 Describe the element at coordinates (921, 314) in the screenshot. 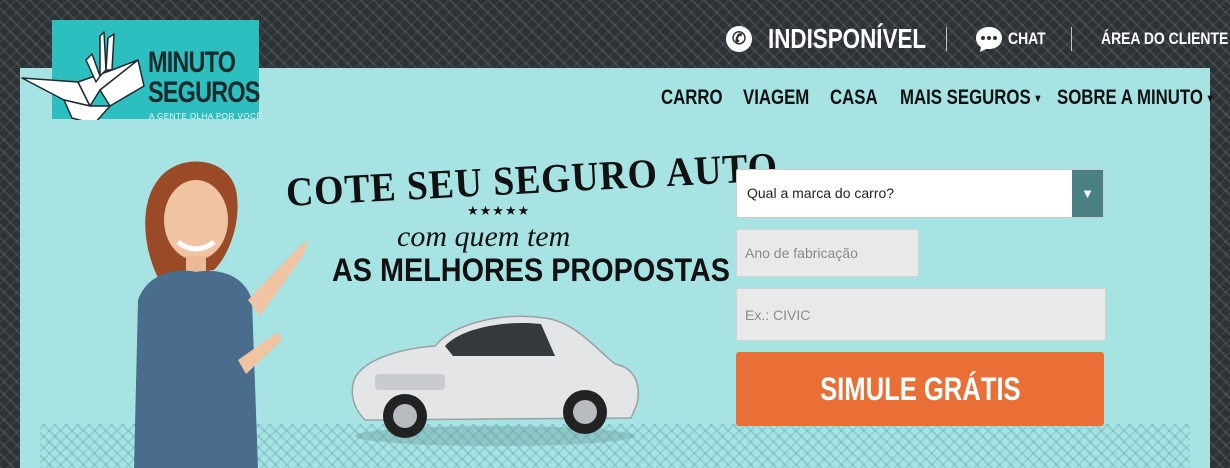

I see `model-input` at that location.